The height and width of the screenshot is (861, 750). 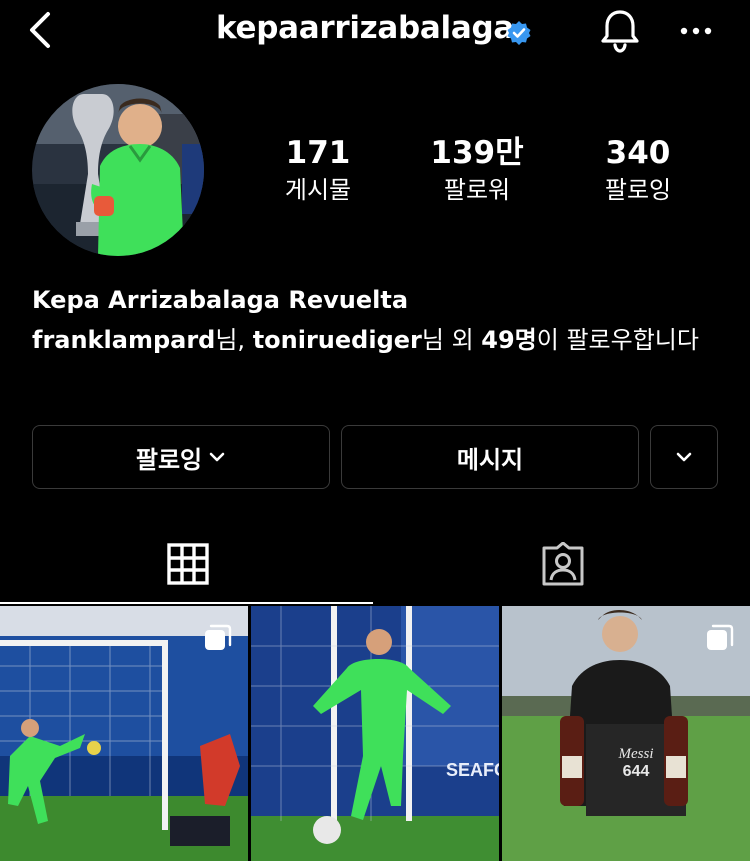 I want to click on chevron-left-icon, so click(x=44, y=30).